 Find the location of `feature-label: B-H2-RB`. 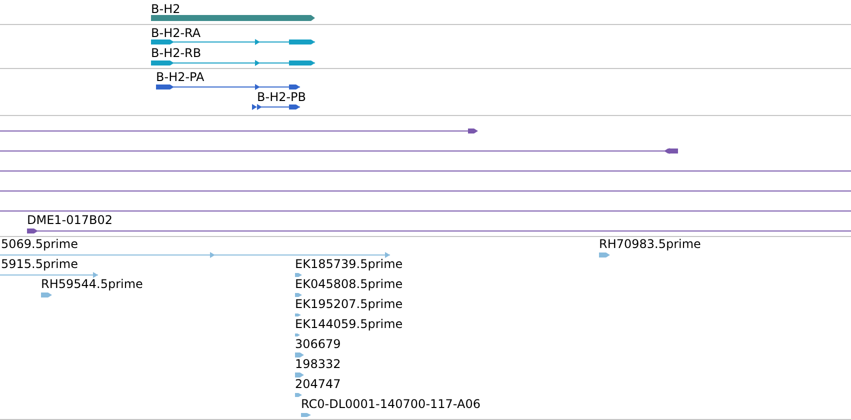

feature-label: B-H2-RB is located at coordinates (176, 53).